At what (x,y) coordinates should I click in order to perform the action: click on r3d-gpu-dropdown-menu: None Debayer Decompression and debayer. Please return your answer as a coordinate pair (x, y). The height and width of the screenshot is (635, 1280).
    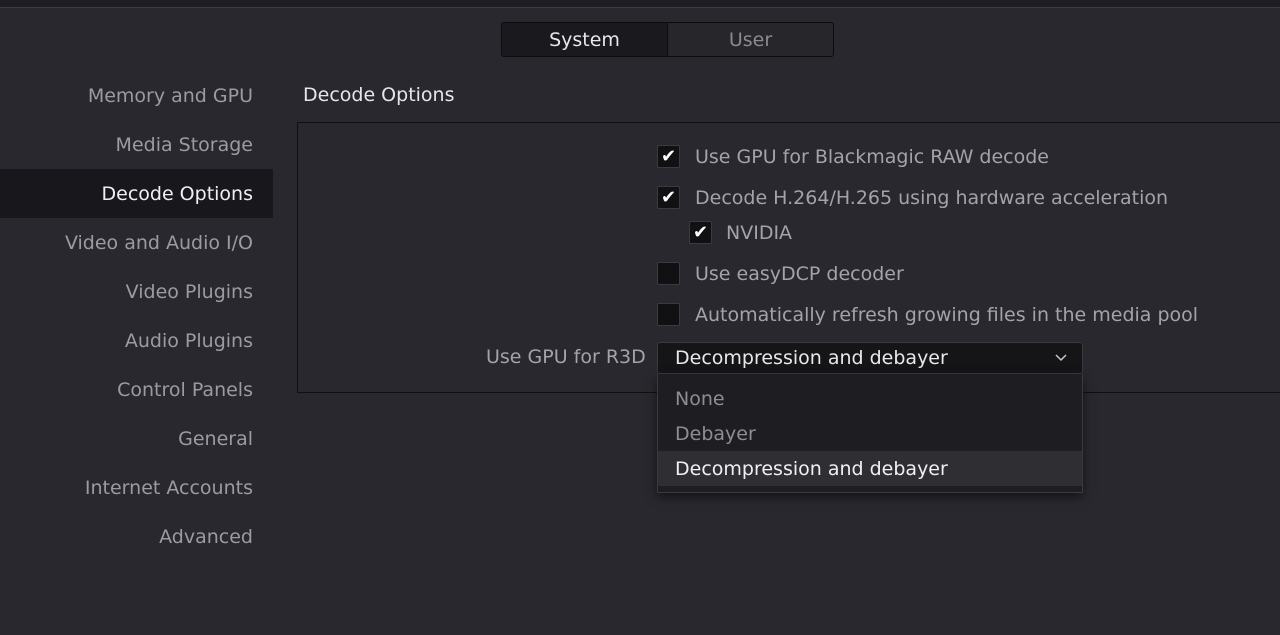
    Looking at the image, I should click on (870, 433).